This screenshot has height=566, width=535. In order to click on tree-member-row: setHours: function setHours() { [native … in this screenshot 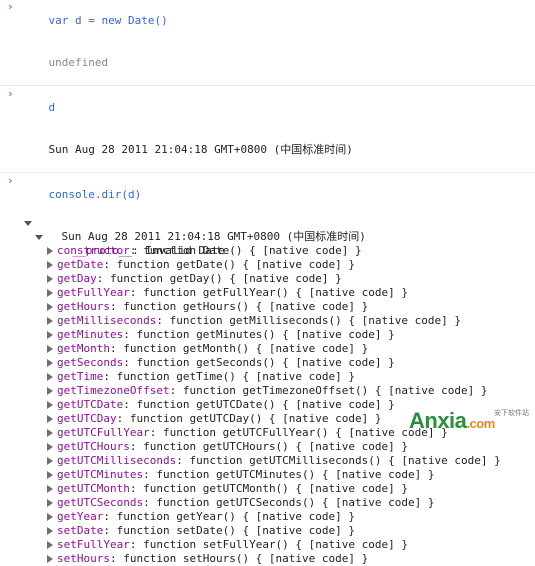, I will do `click(267, 559)`.